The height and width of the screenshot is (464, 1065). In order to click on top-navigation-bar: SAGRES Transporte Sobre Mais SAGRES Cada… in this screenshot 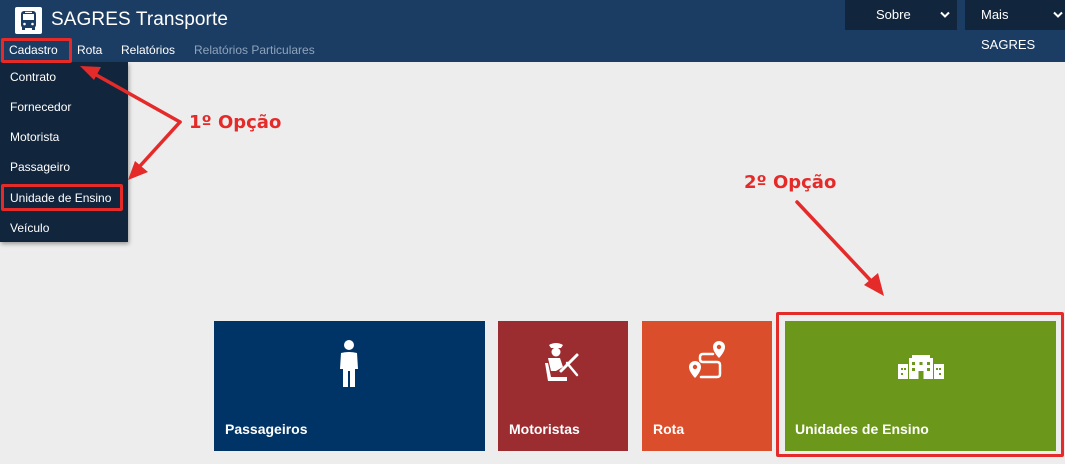, I will do `click(532, 31)`.